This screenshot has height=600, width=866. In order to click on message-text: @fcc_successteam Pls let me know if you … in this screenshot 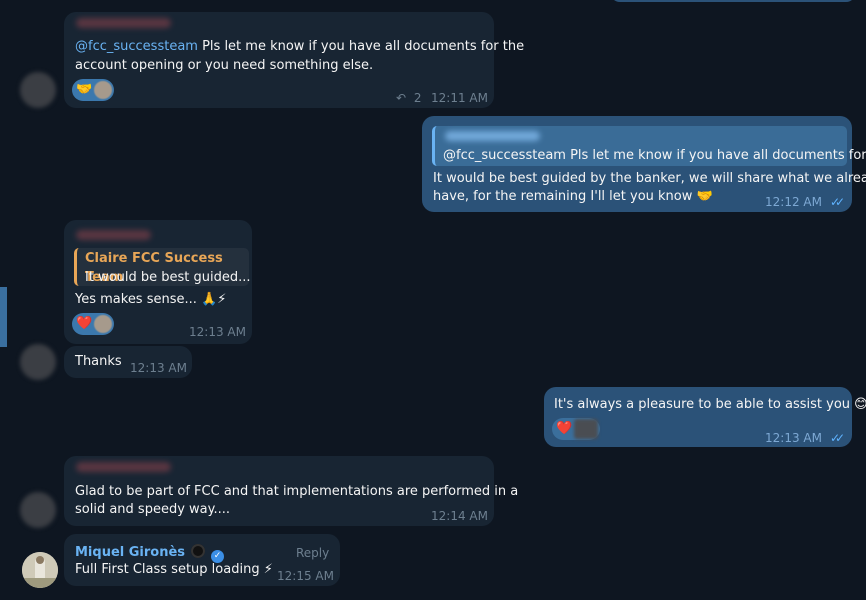, I will do `click(300, 46)`.